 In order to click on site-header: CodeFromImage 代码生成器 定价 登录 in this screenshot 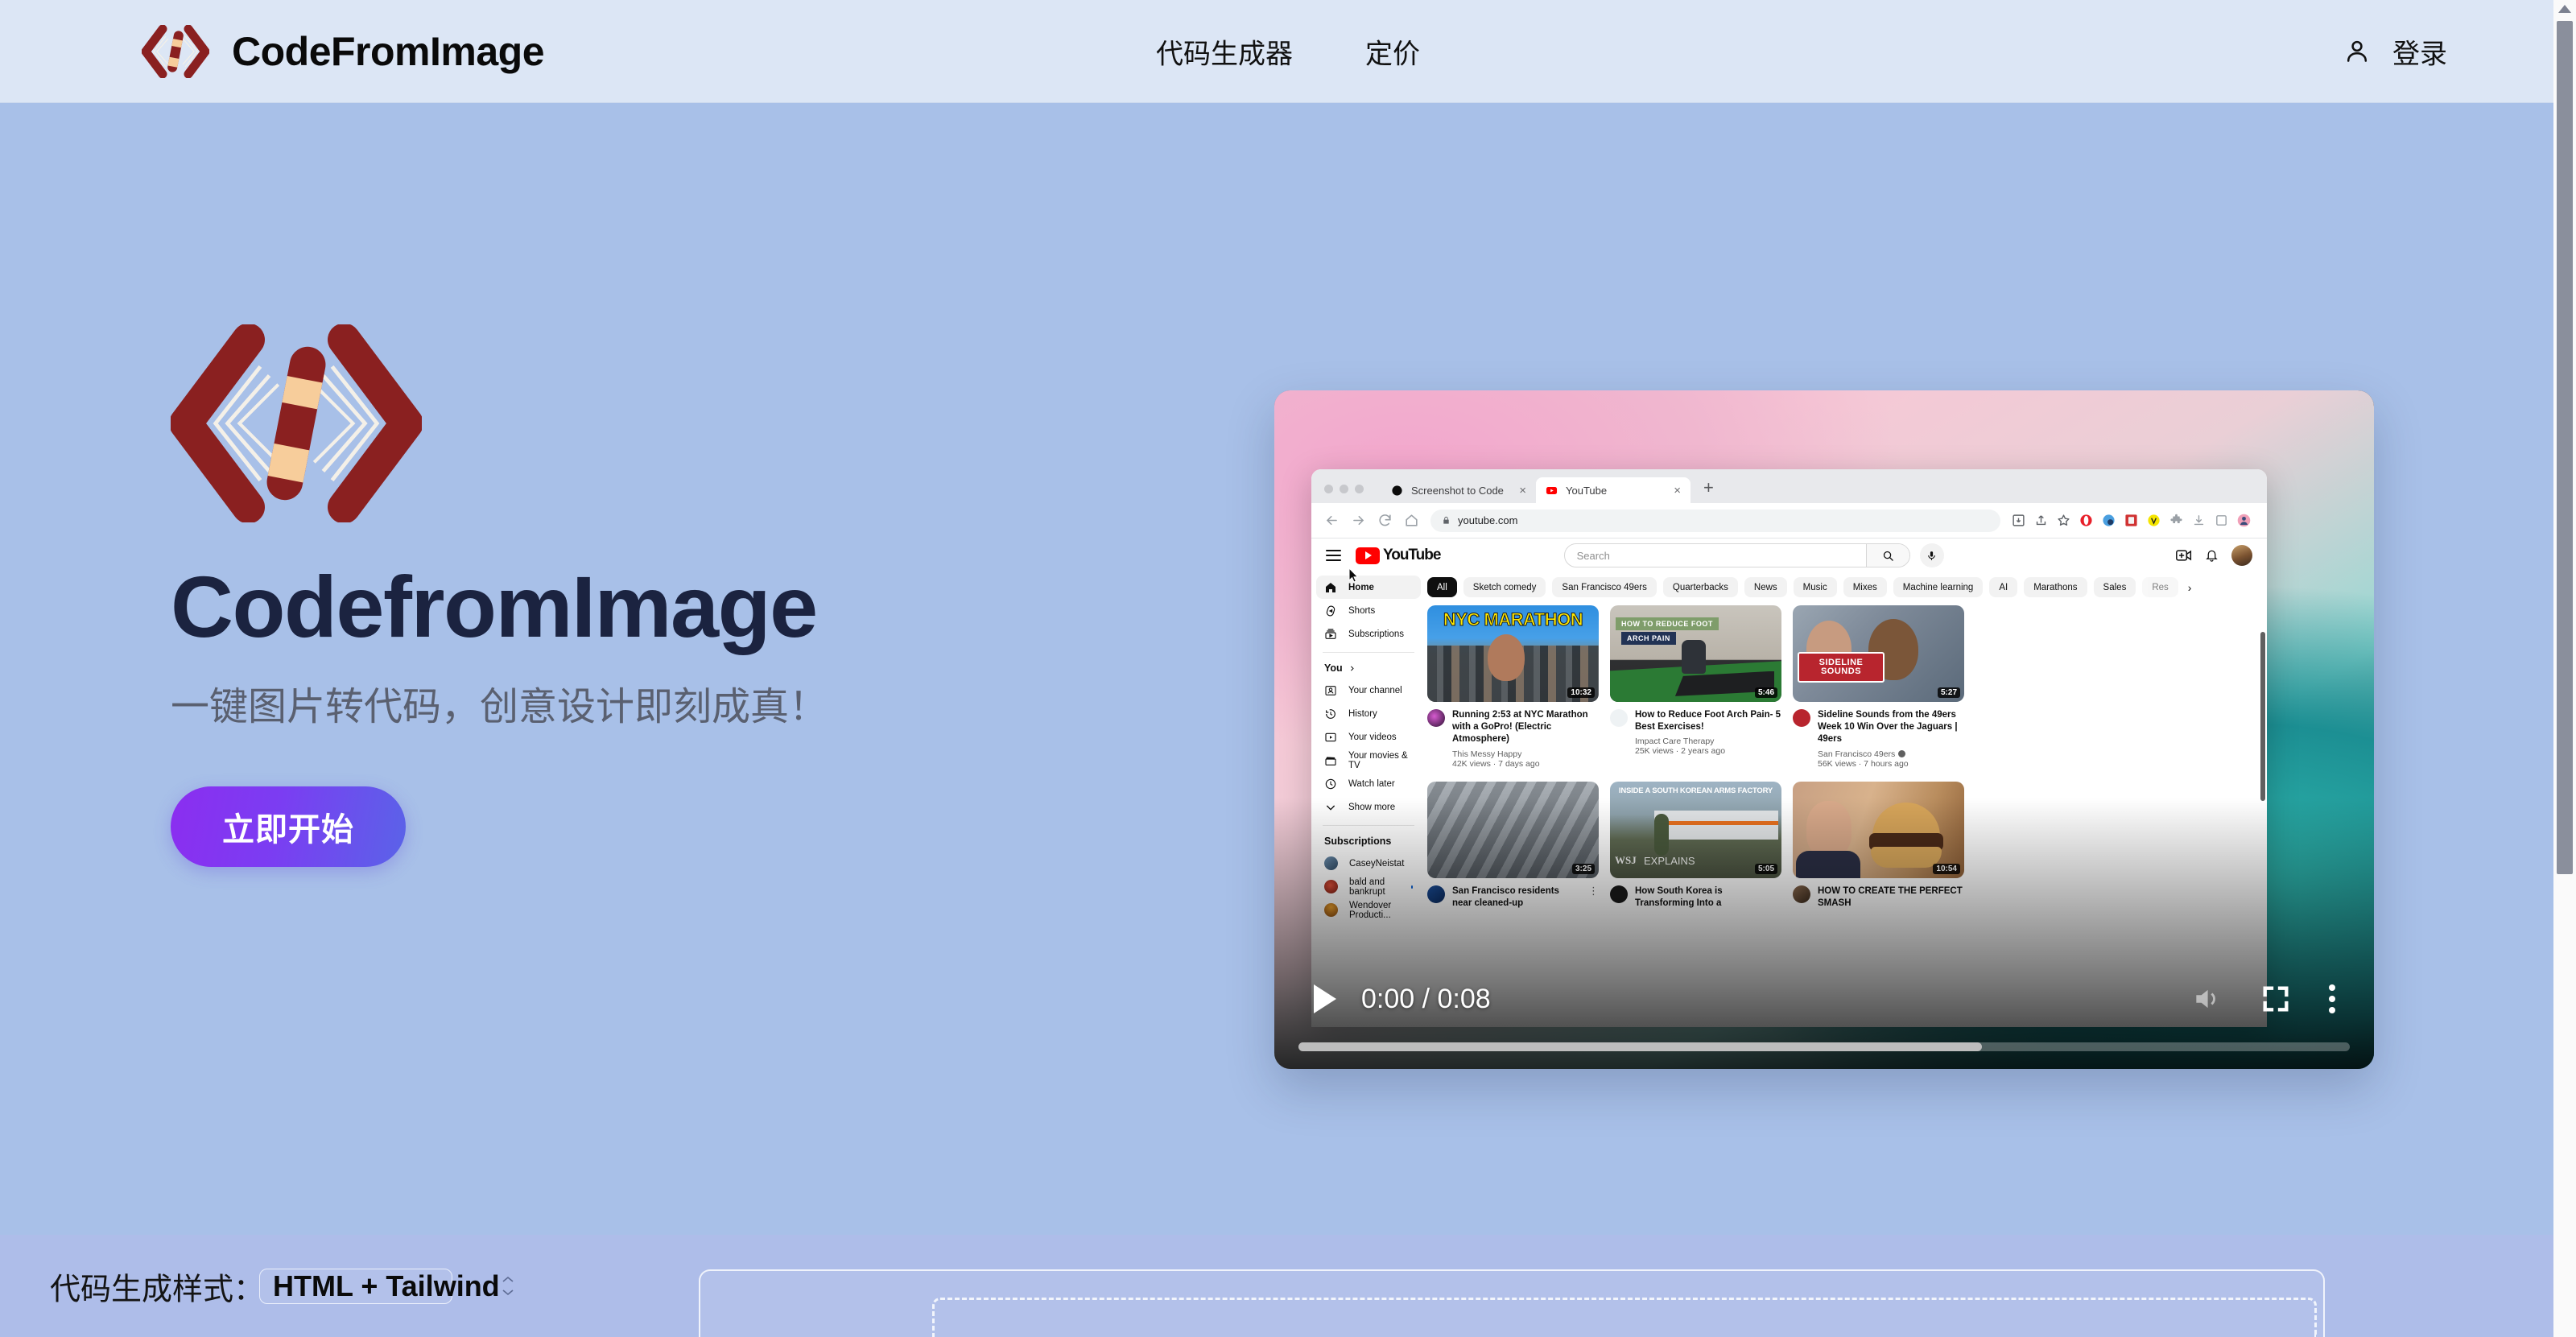, I will do `click(1288, 52)`.